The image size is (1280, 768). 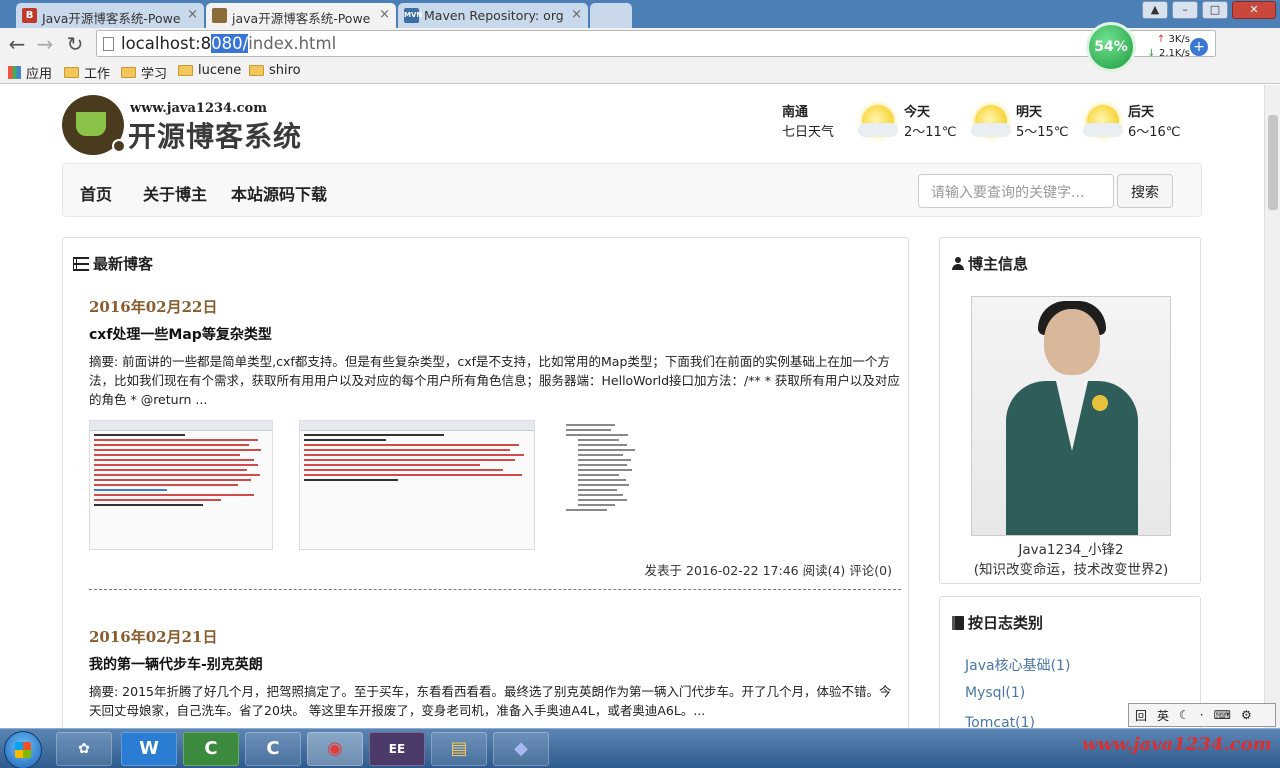 What do you see at coordinates (808, 133) in the screenshot?
I see `forecast-label: 七日天气` at bounding box center [808, 133].